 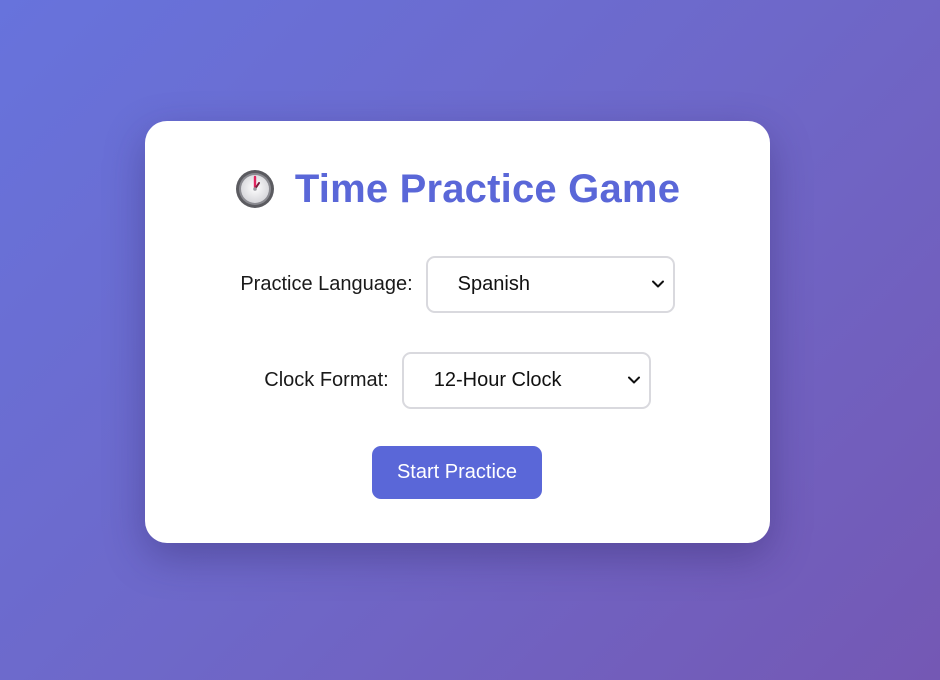 I want to click on page-title: Time Practice Game, so click(x=487, y=188).